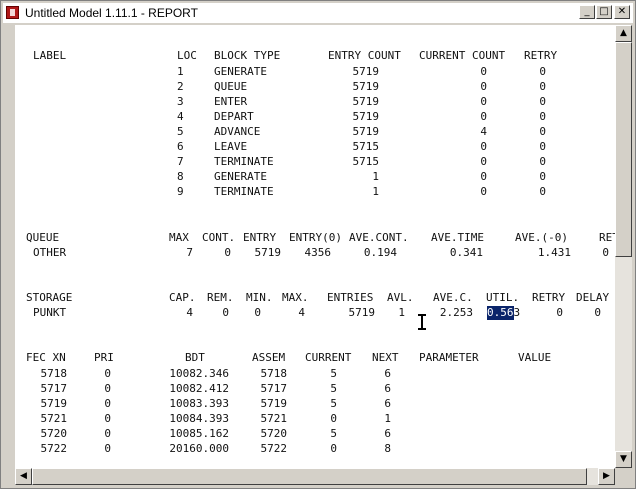 The width and height of the screenshot is (636, 489). What do you see at coordinates (587, 12) in the screenshot?
I see `minimize-button: _` at bounding box center [587, 12].